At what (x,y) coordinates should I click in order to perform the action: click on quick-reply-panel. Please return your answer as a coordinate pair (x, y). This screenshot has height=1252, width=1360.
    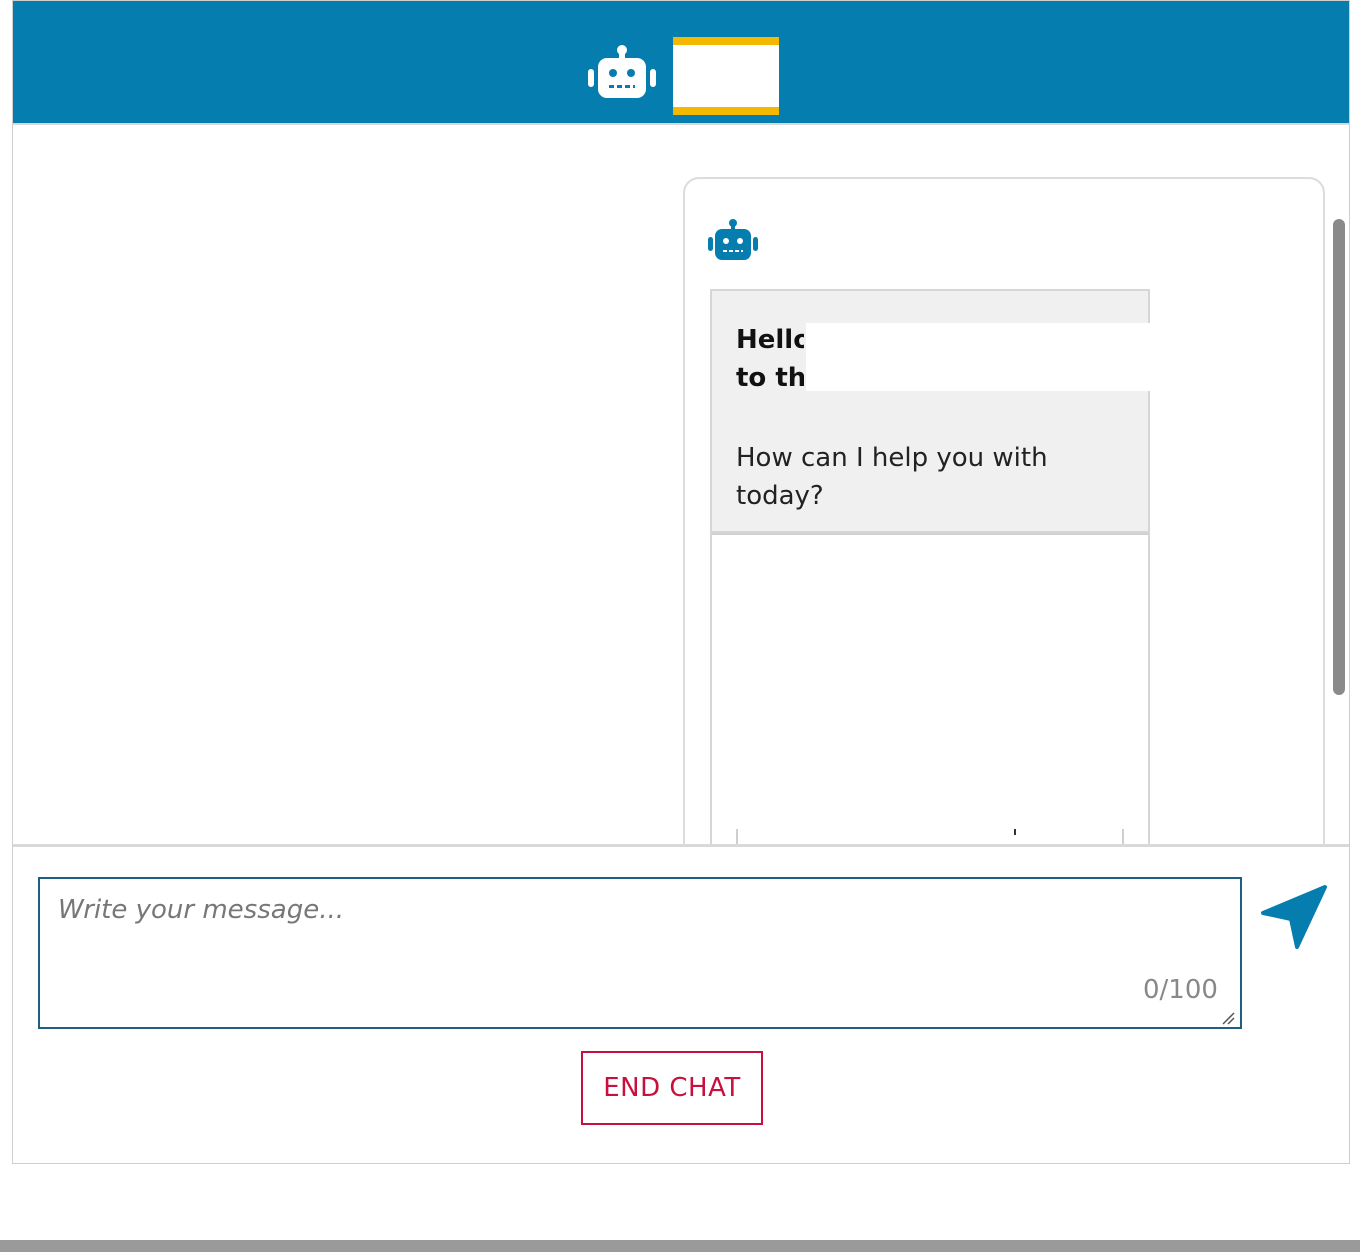
    Looking at the image, I should click on (930, 689).